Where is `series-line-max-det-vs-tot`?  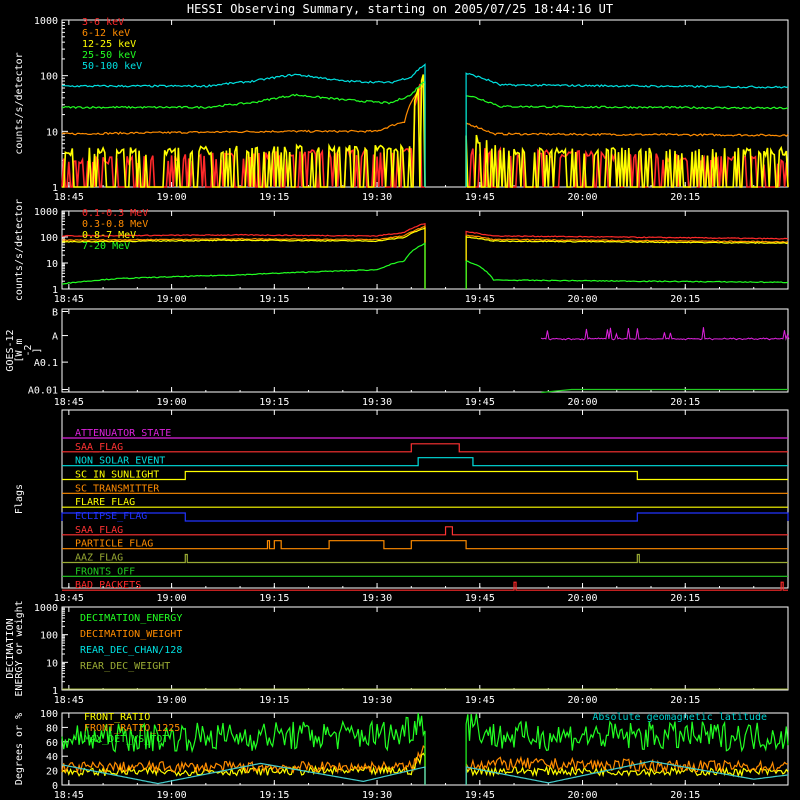 series-line-max-det-vs-tot is located at coordinates (627, 749).